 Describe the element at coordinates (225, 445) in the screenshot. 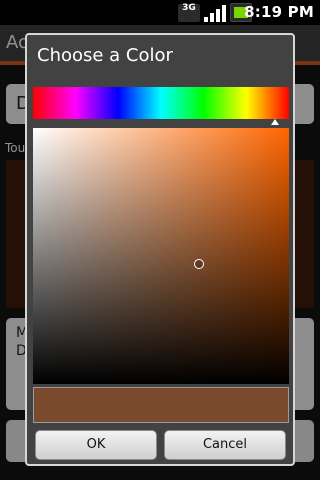

I see `cancel-button: Cancel` at that location.